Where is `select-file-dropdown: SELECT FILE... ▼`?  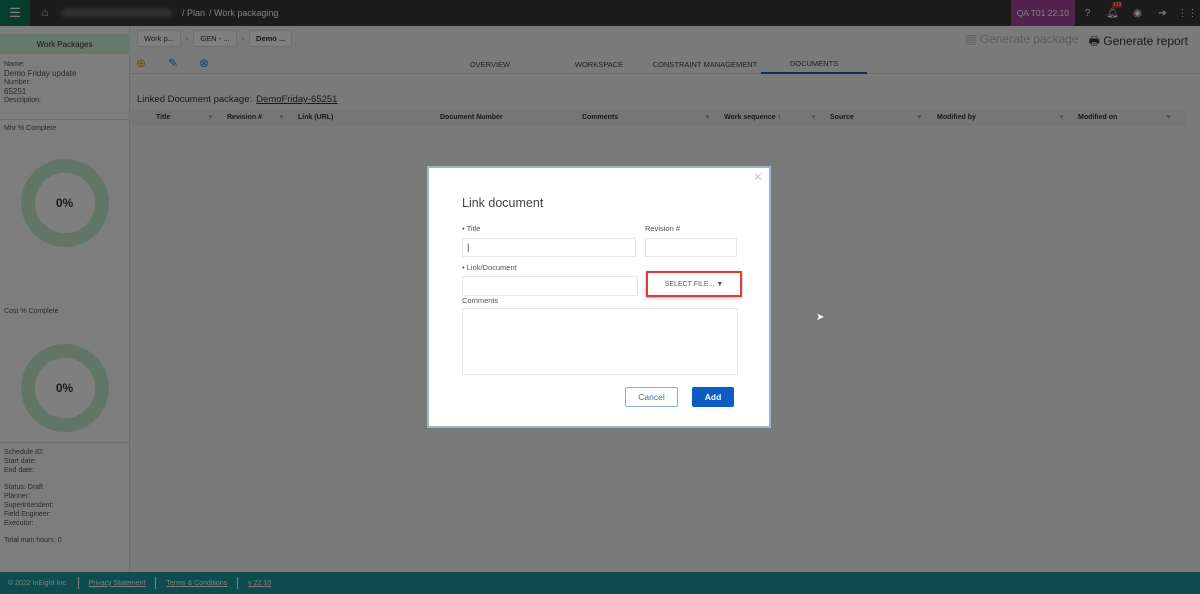
select-file-dropdown: SELECT FILE... ▼ is located at coordinates (694, 284).